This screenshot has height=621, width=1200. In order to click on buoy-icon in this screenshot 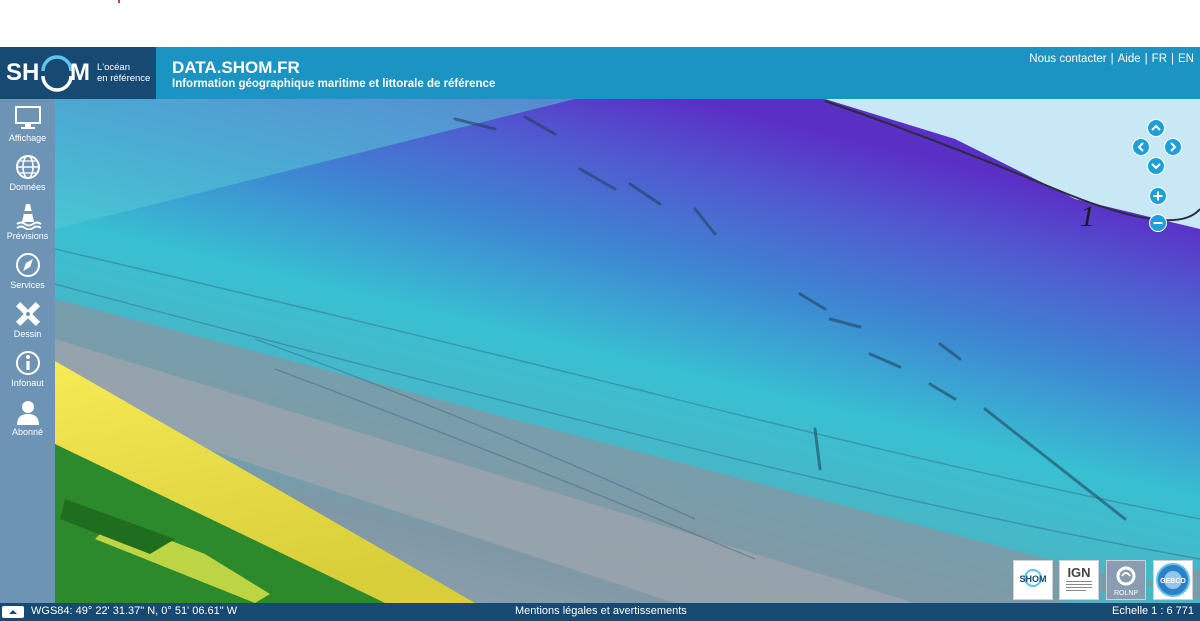, I will do `click(28, 217)`.